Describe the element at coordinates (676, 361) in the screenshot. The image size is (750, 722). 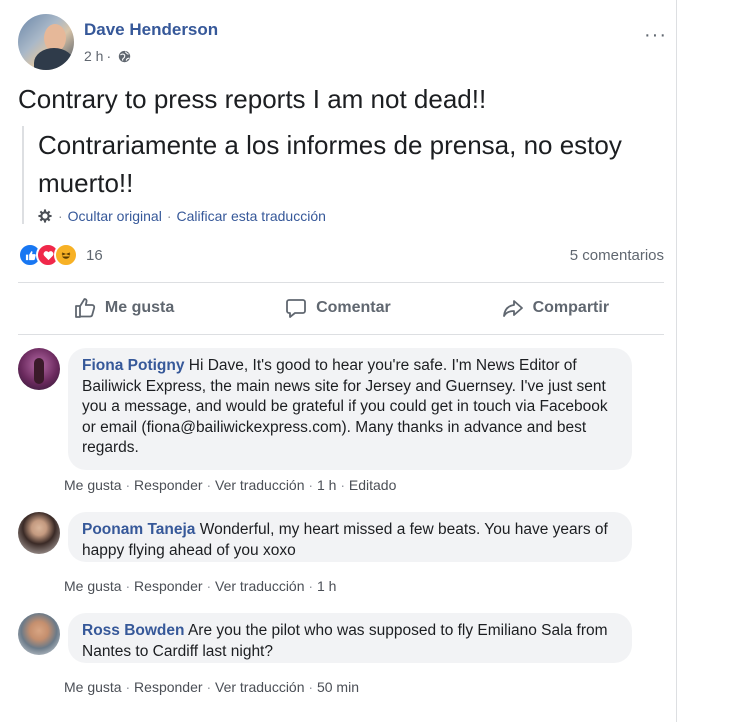
I see `card-border` at that location.